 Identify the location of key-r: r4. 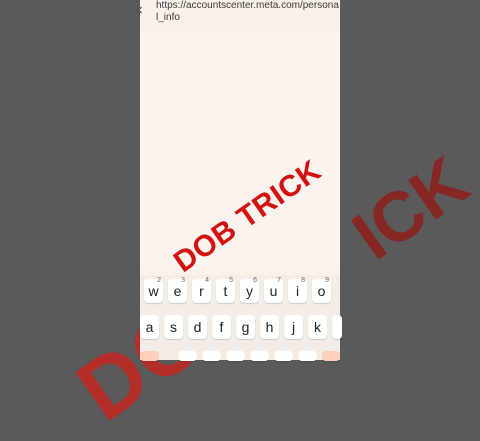
(201, 290).